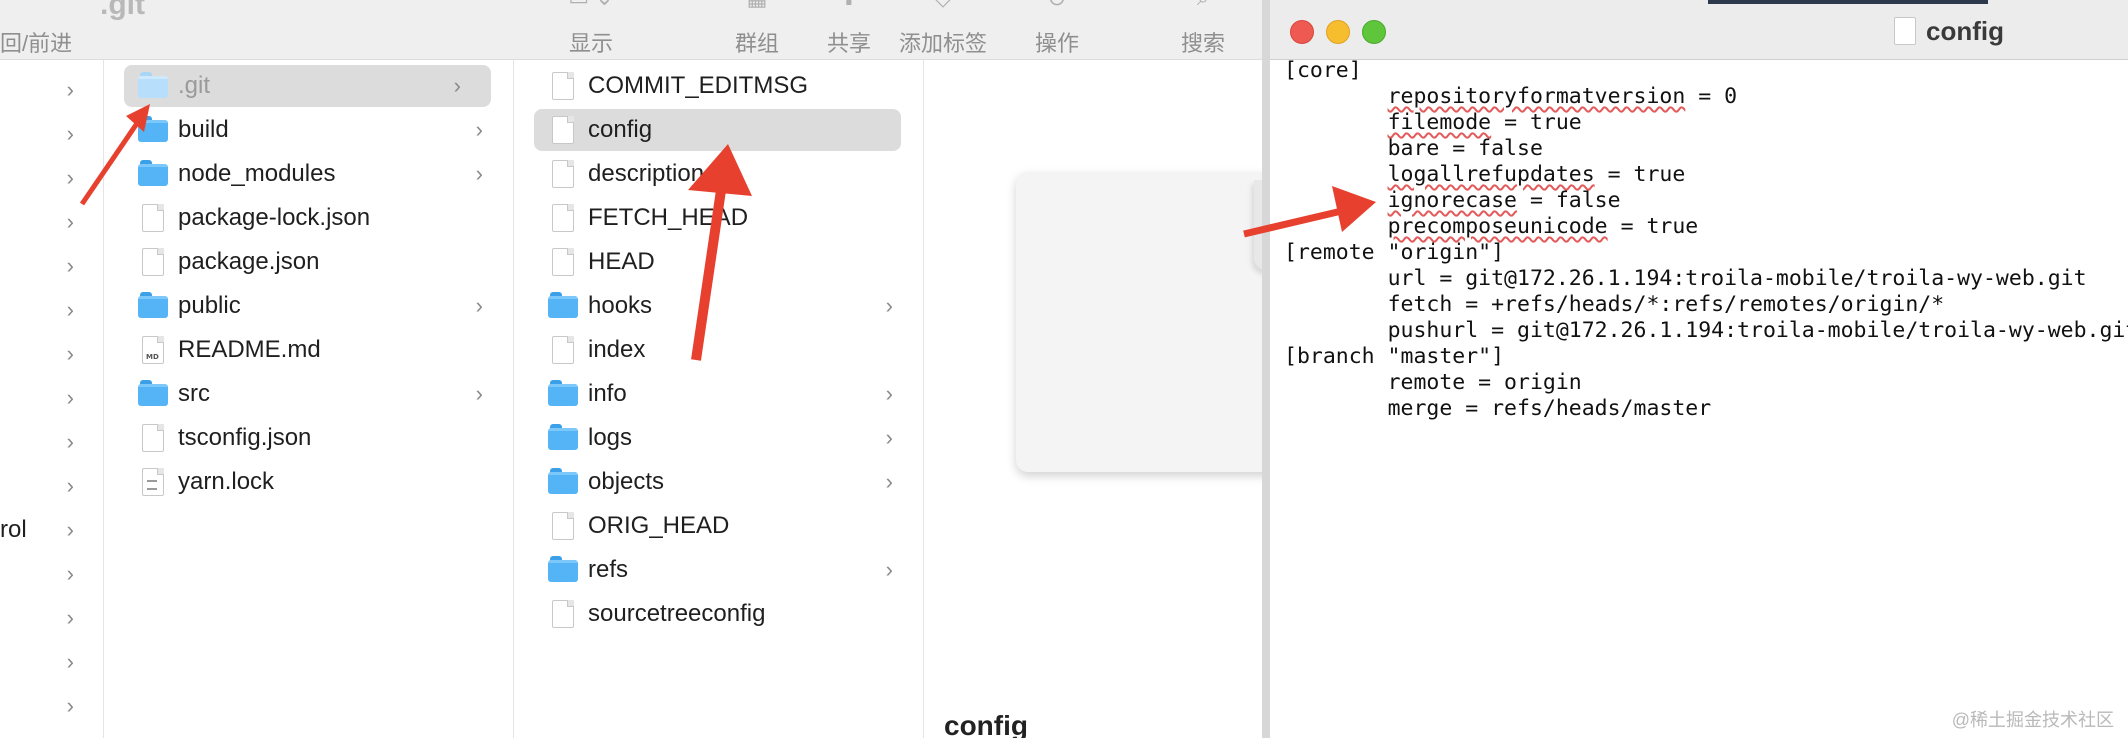  I want to click on item-label: build, so click(203, 129).